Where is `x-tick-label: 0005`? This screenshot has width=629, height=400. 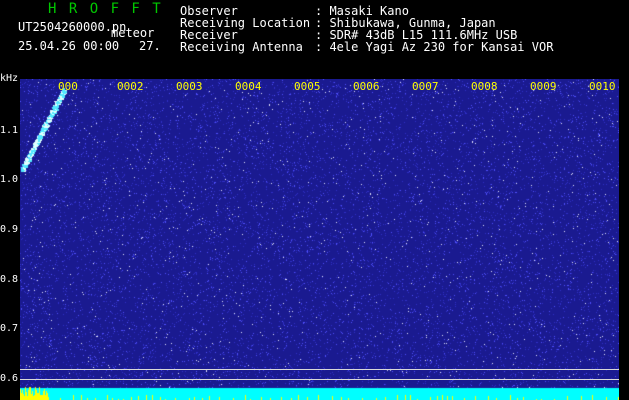 x-tick-label: 0005 is located at coordinates (307, 86).